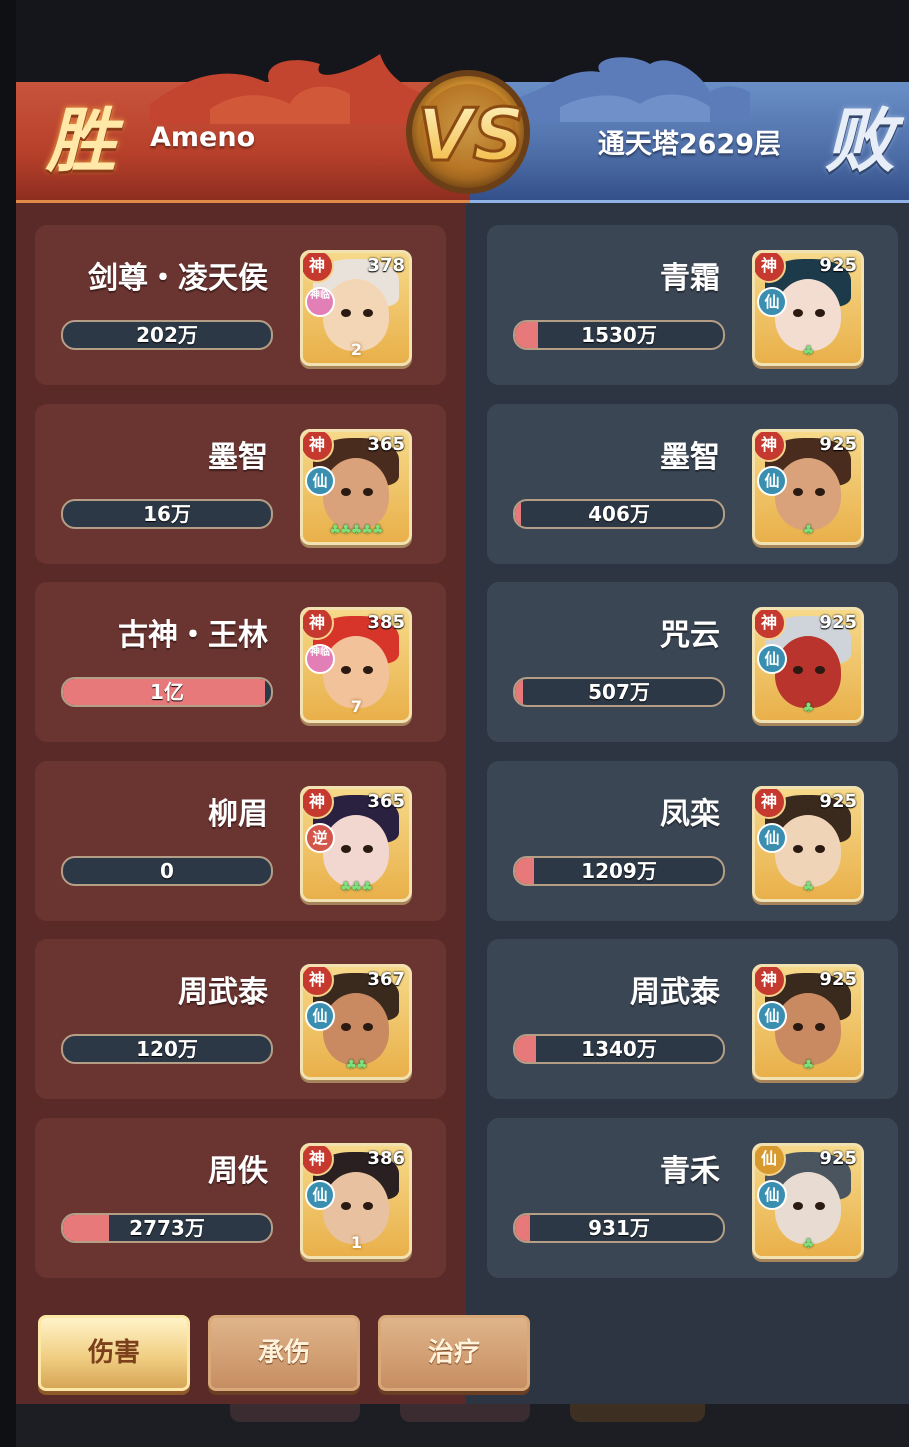 This screenshot has width=909, height=1447. What do you see at coordinates (692, 662) in the screenshot?
I see `hero-card: 咒云 507万 925 ♣ 神仙` at bounding box center [692, 662].